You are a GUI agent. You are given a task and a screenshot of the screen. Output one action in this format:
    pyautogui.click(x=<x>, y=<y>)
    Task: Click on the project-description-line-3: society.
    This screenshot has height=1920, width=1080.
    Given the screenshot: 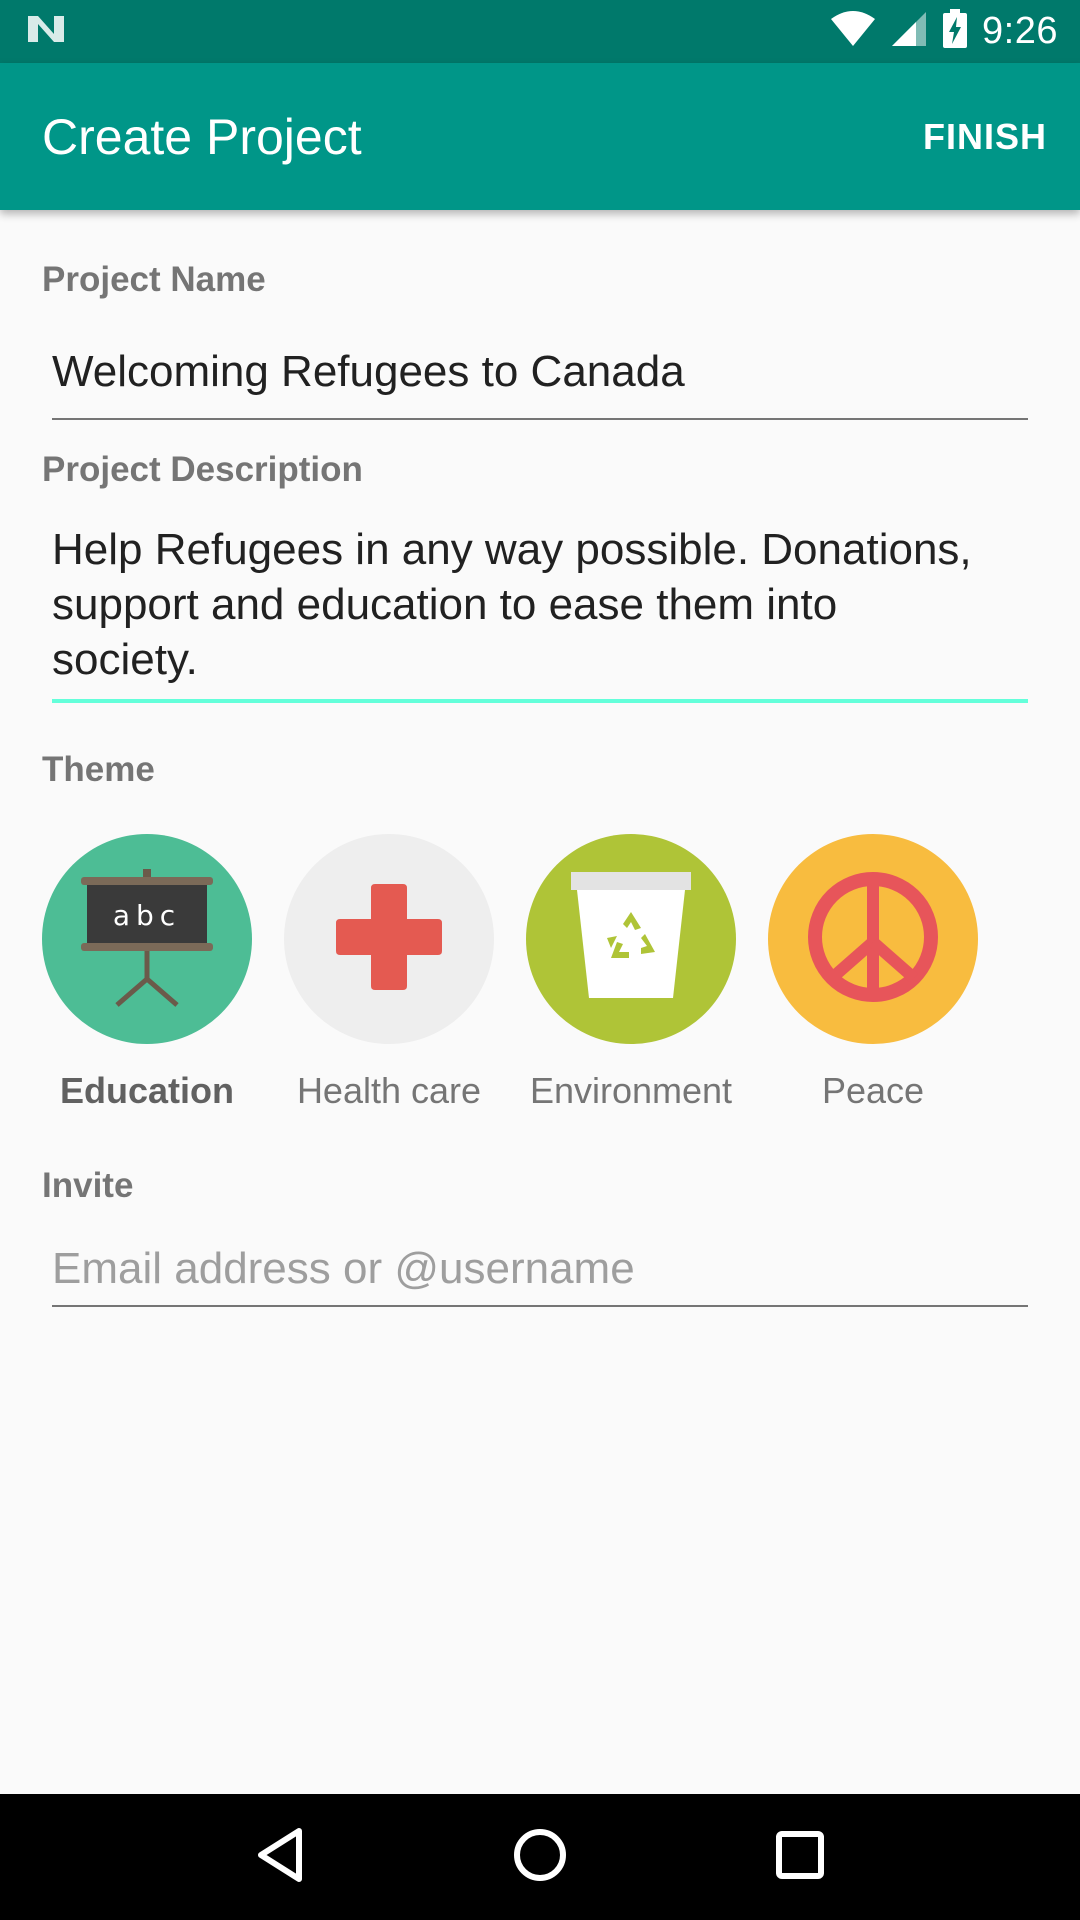 What is the action you would take?
    pyautogui.click(x=125, y=659)
    